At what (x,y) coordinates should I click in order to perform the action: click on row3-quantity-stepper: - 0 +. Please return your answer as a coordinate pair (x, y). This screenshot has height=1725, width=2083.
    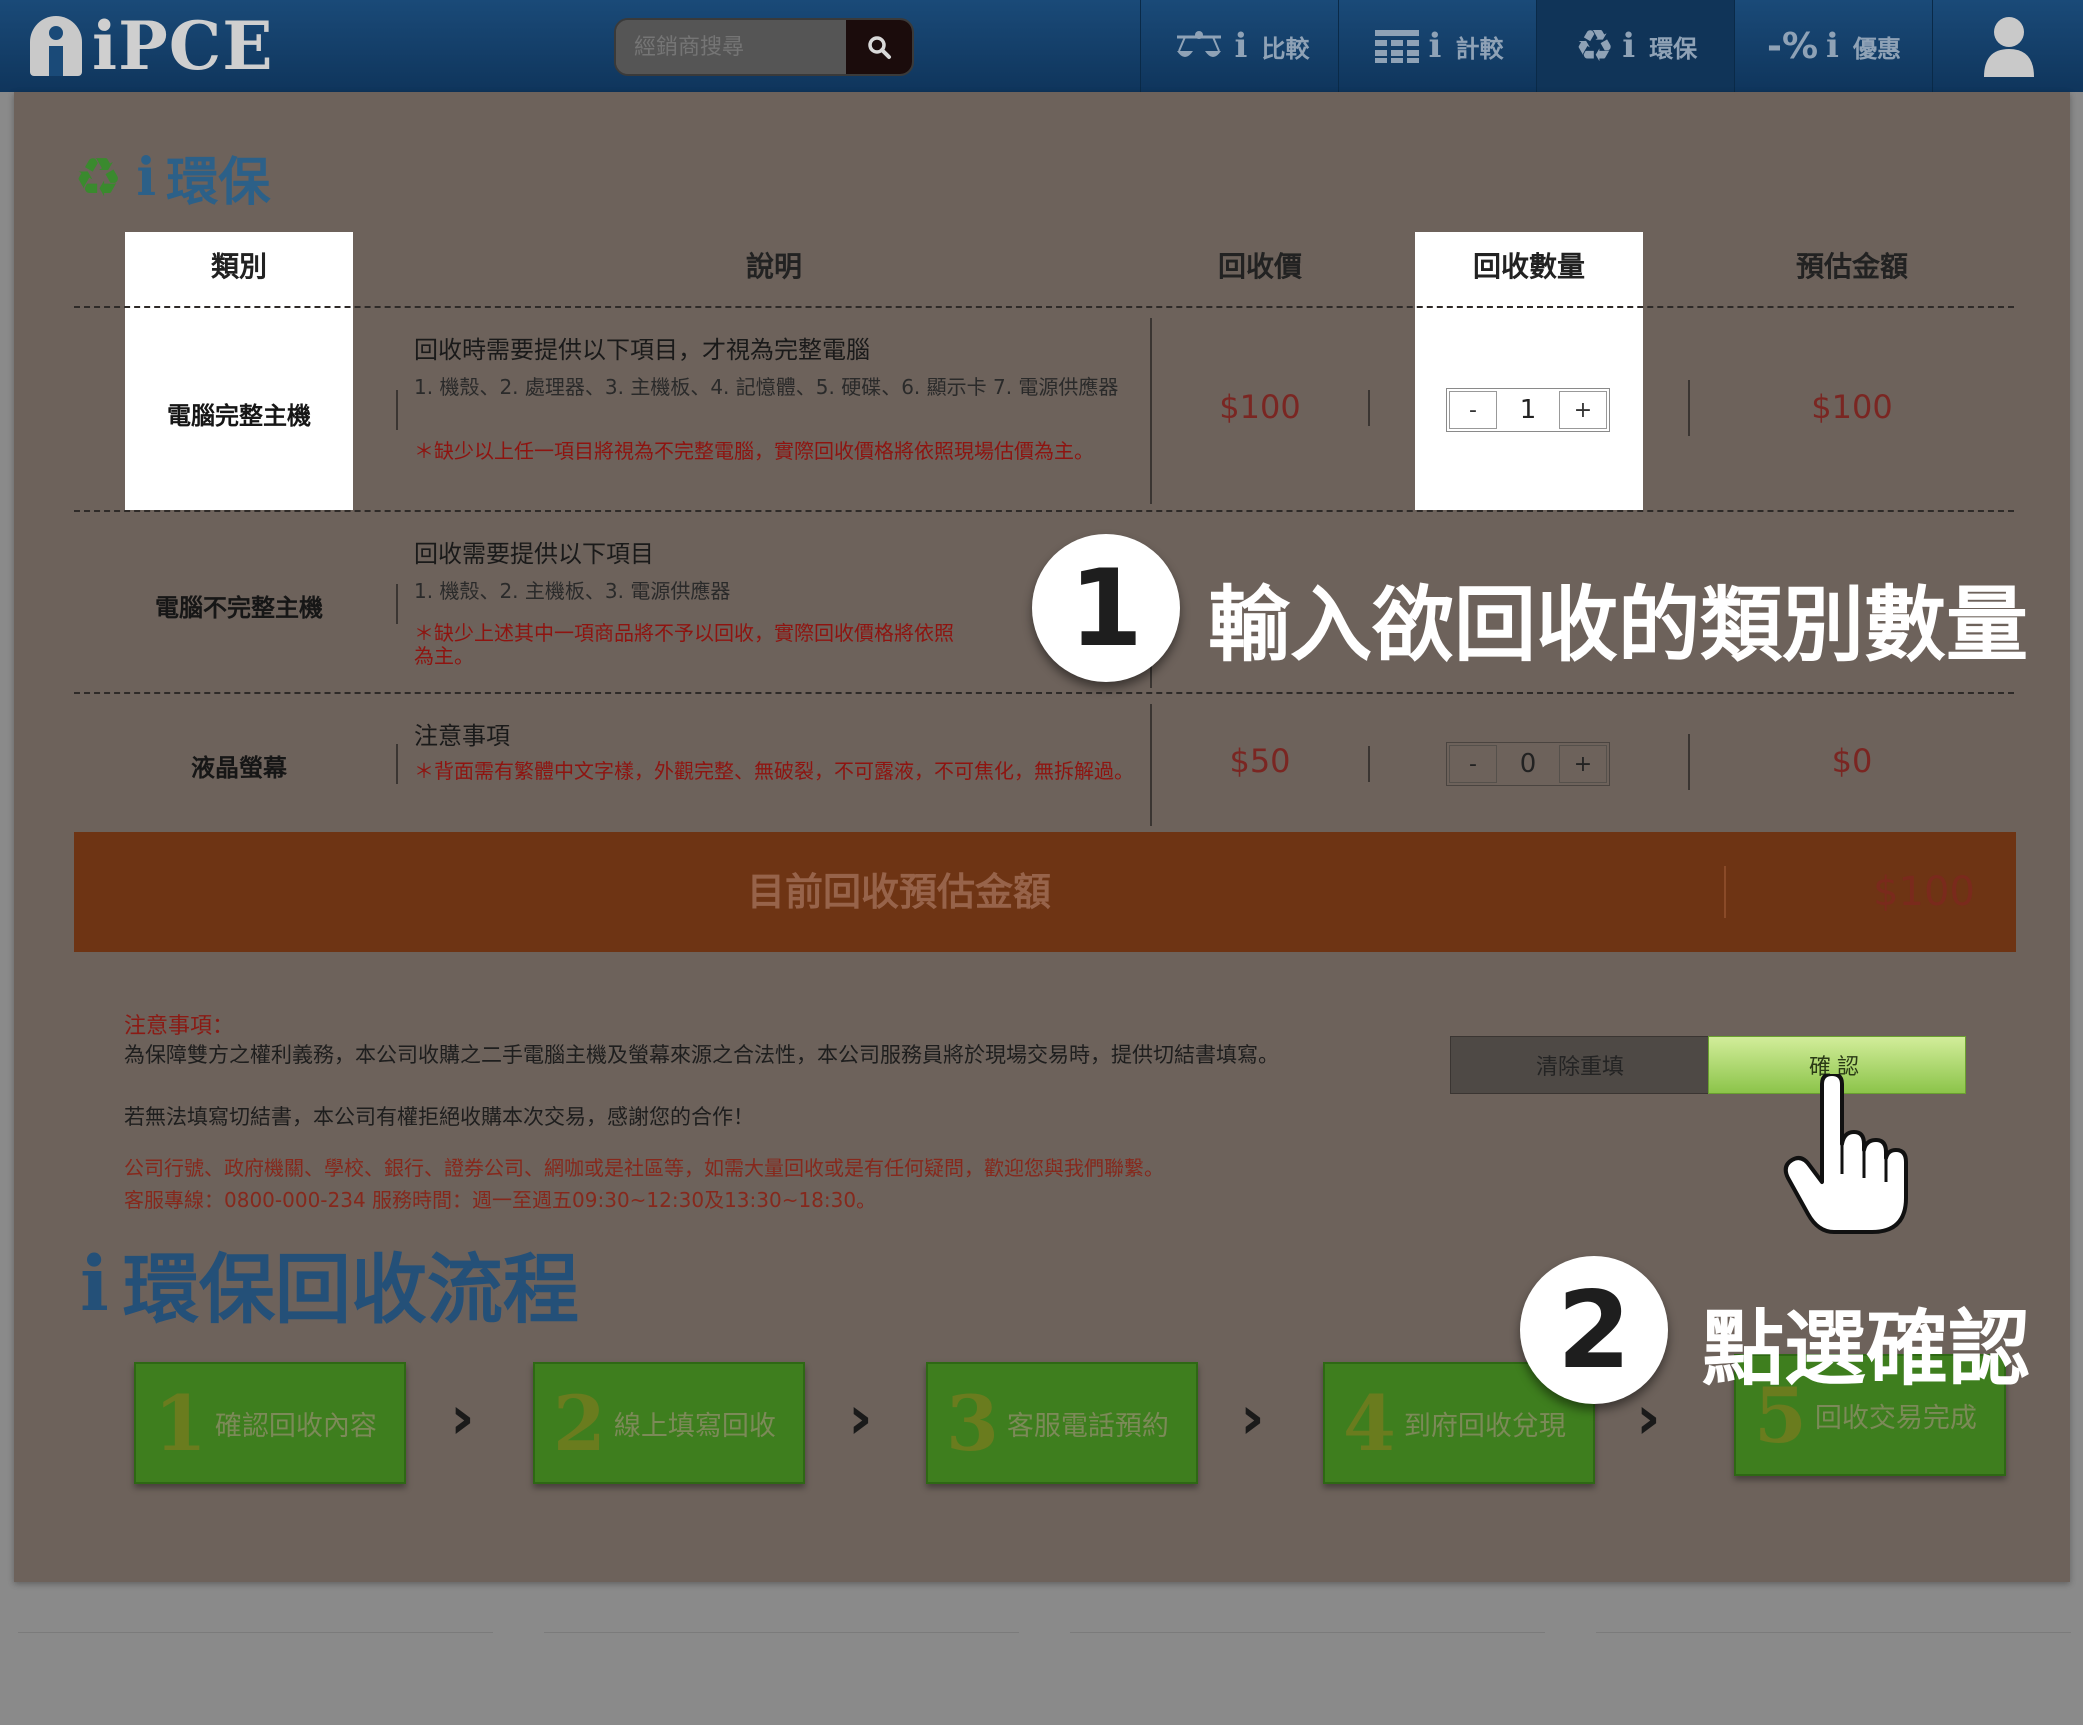
    Looking at the image, I should click on (1528, 764).